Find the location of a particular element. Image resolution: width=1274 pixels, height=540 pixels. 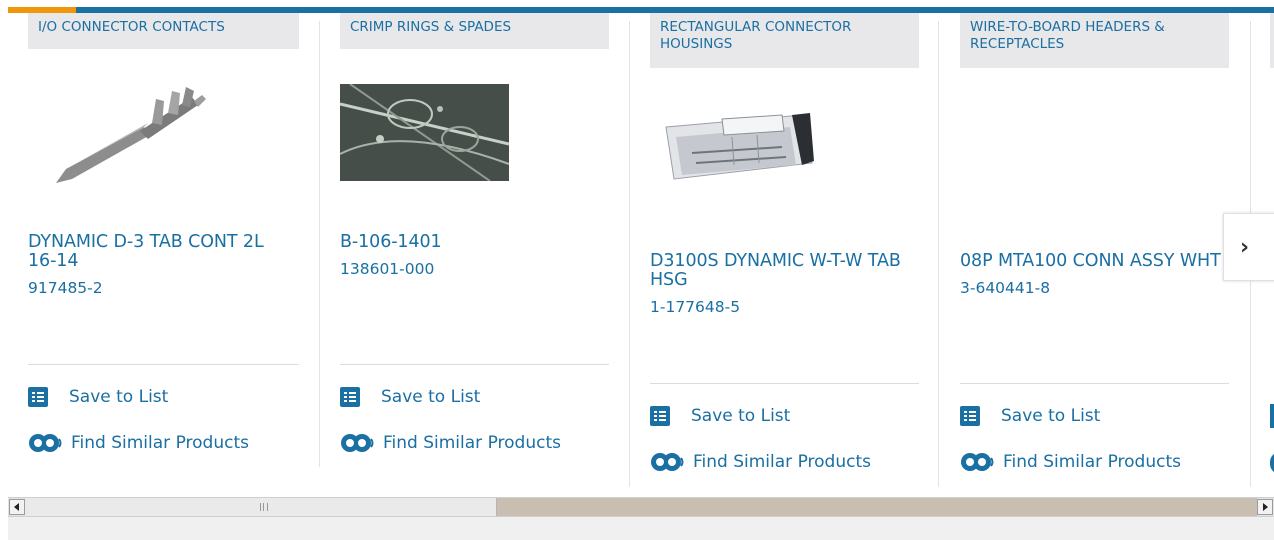

product-info: D3100S DYNAMIC W-T-W TAB HSG 1-177648-5 is located at coordinates (781, 284).